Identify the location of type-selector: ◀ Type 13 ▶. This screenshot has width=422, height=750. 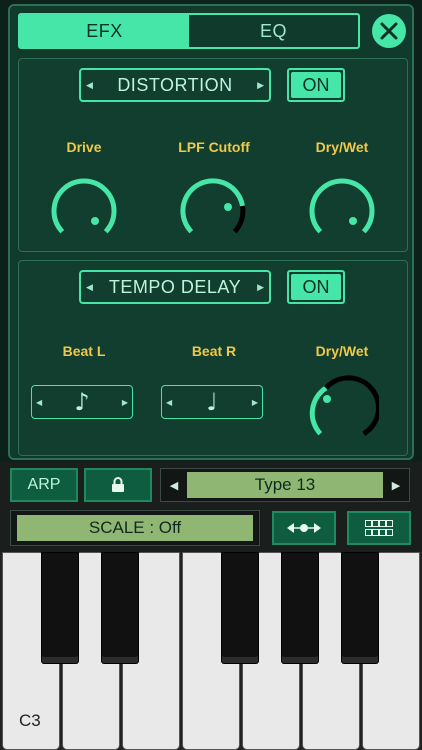
(285, 485).